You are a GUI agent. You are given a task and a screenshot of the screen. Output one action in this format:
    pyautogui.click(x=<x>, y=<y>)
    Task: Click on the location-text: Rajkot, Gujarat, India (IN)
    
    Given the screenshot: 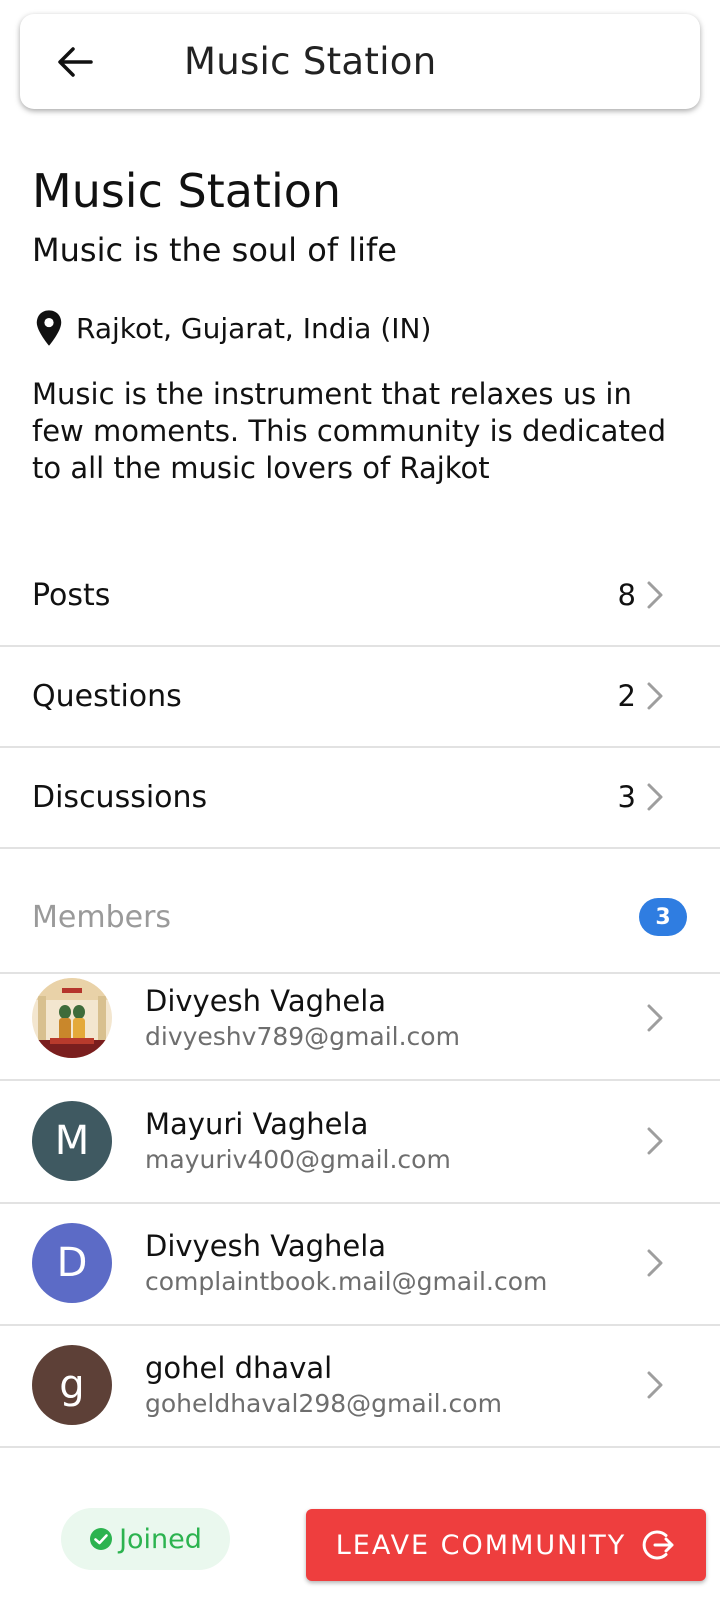 What is the action you would take?
    pyautogui.click(x=254, y=328)
    